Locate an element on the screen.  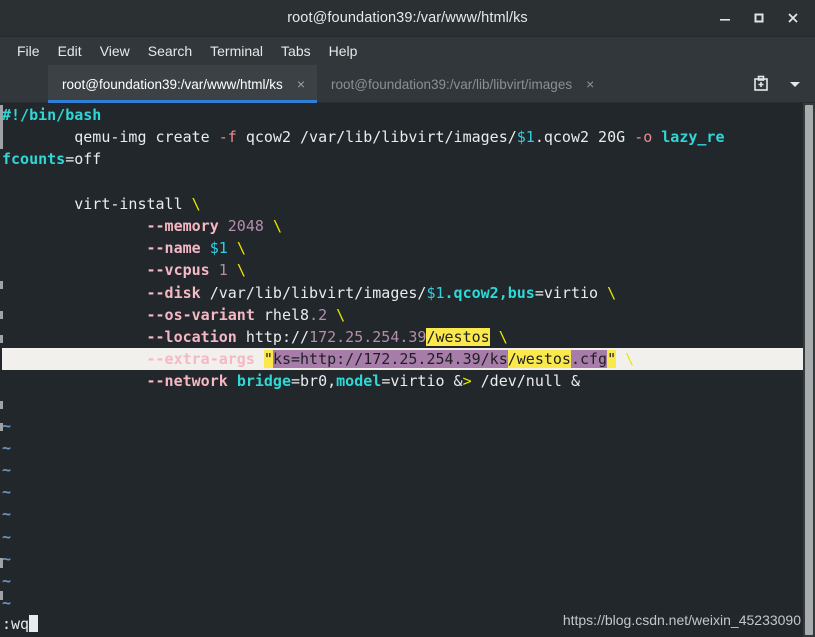
menu-item-terminal: Terminal is located at coordinates (236, 51).